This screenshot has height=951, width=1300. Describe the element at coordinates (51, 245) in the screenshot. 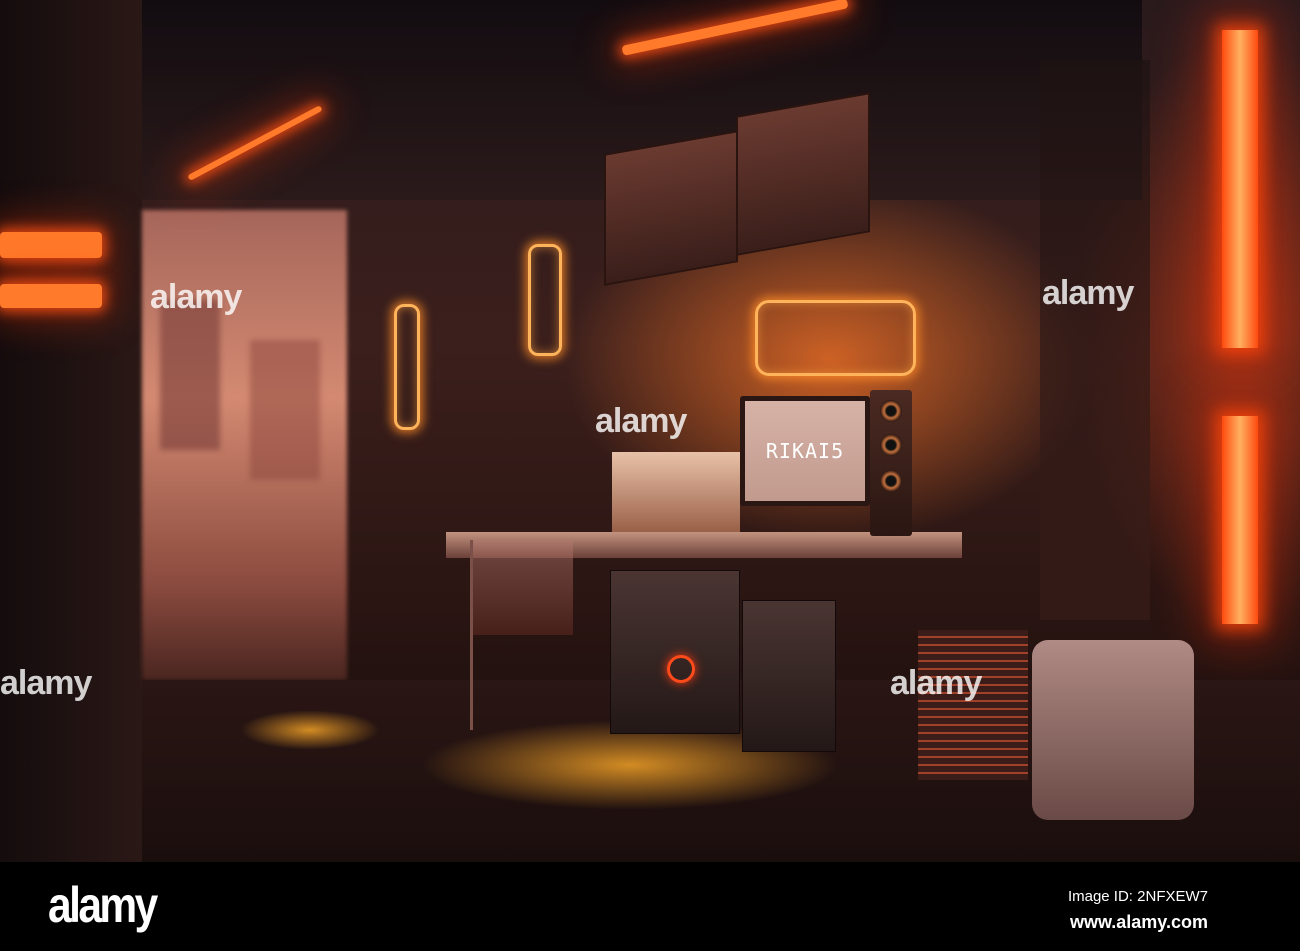

I see `neon-bar-left-upper` at that location.